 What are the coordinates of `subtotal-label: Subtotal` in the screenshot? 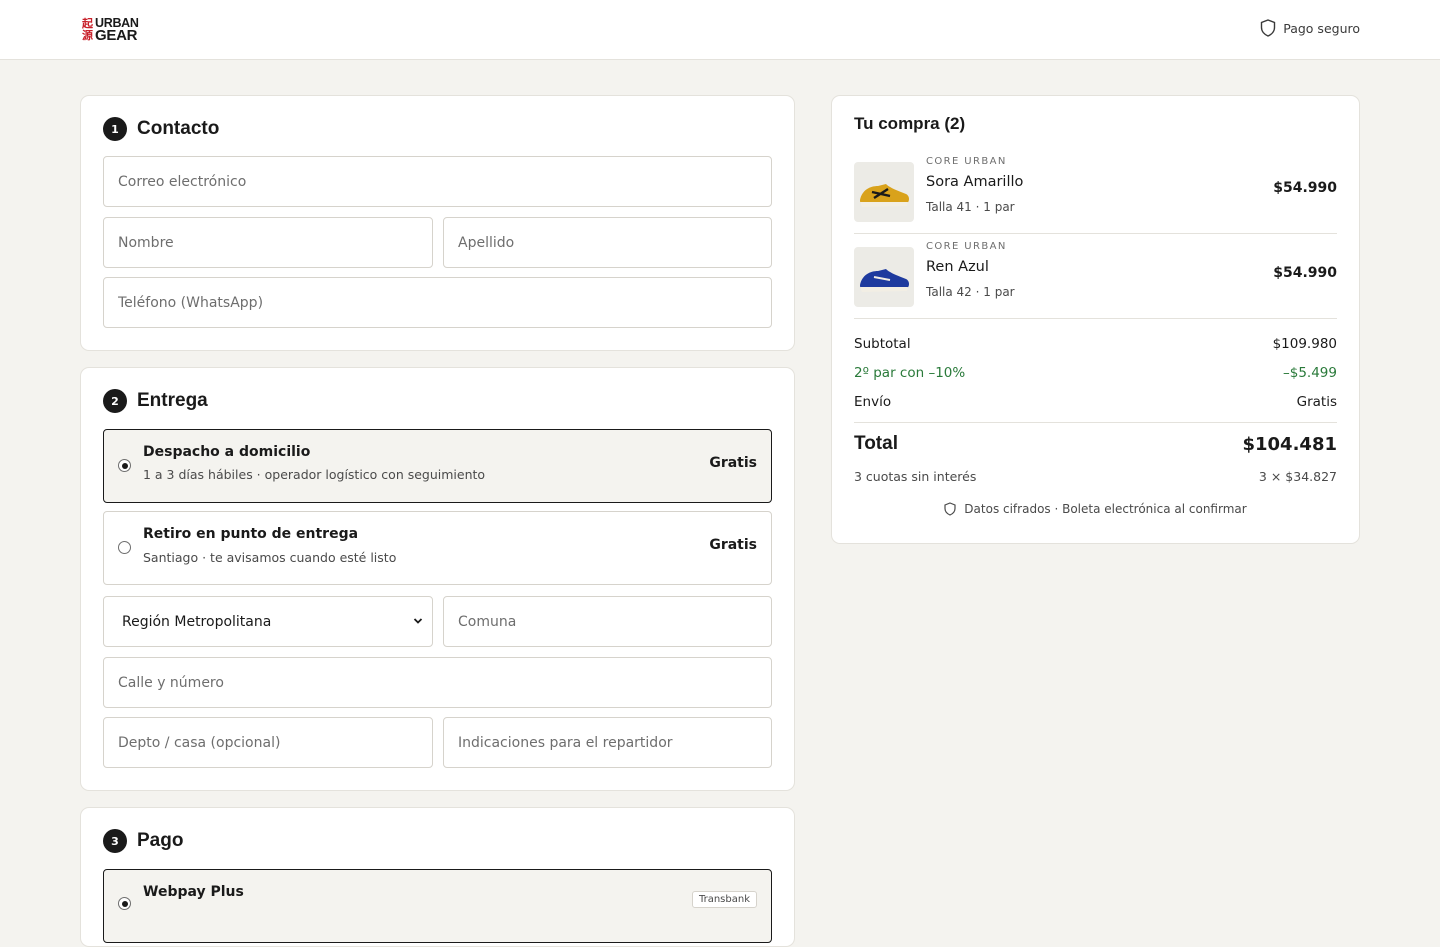 It's located at (882, 344).